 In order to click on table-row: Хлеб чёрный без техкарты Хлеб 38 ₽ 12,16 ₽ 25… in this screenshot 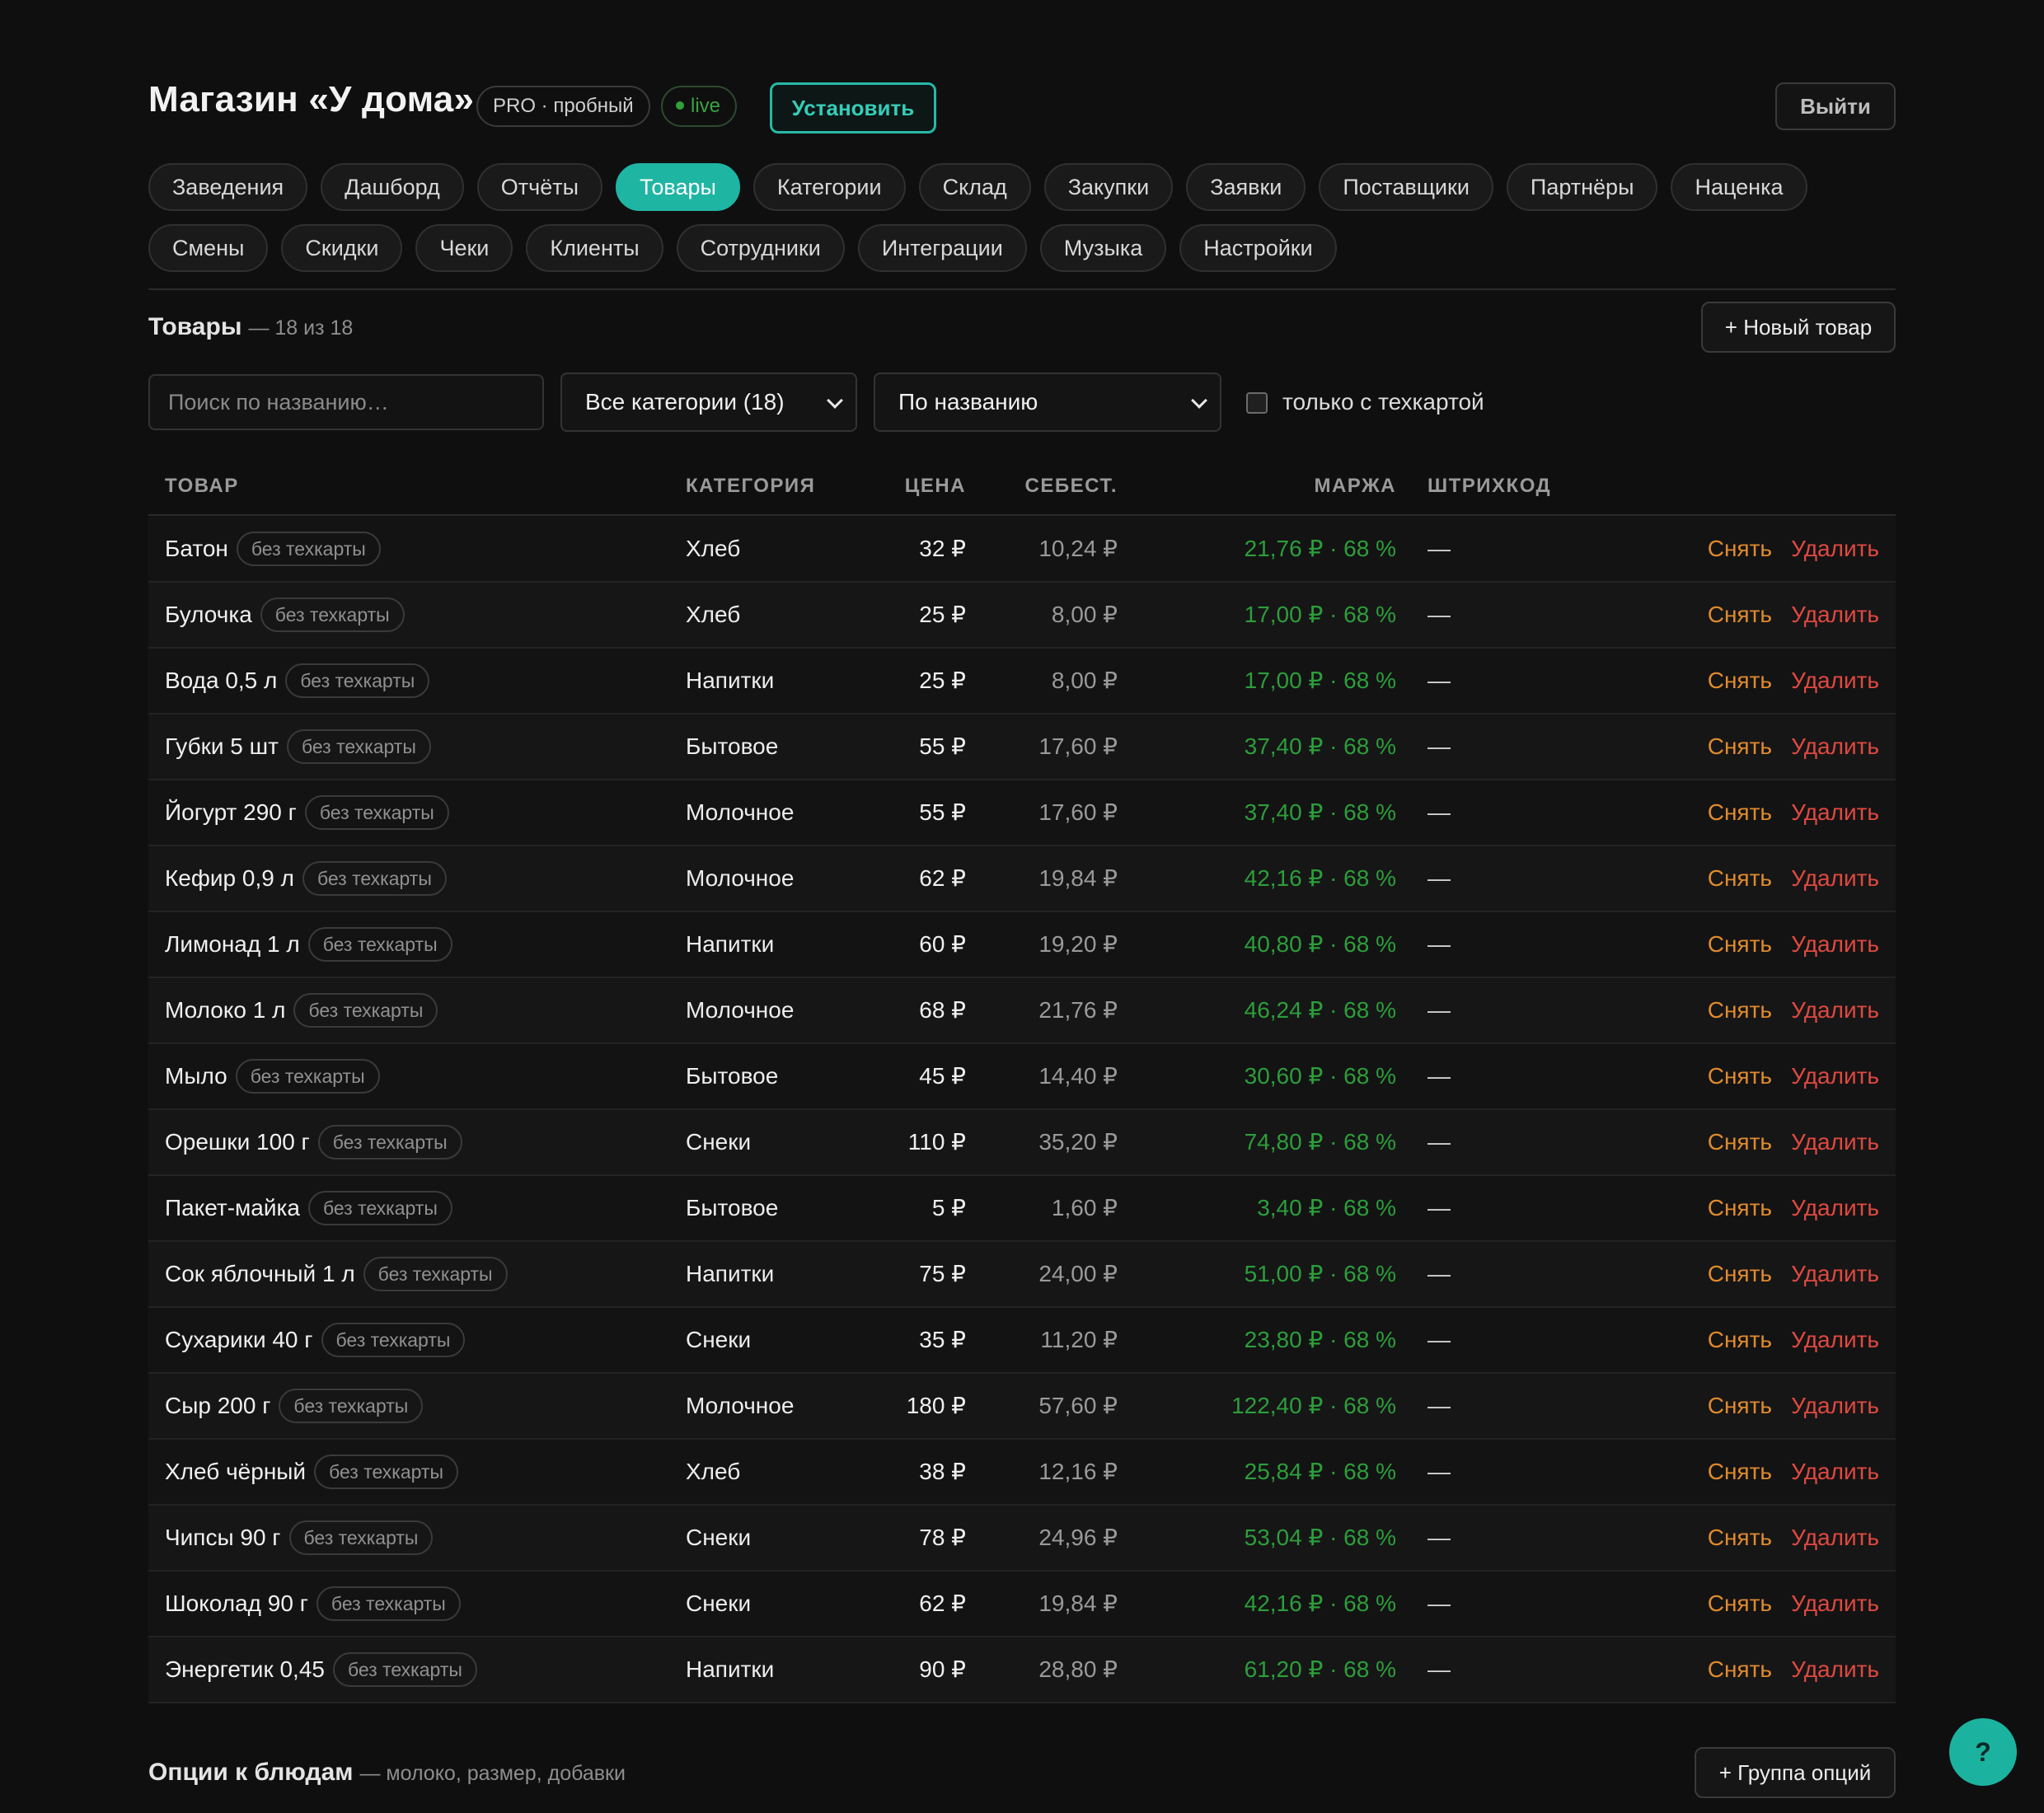, I will do `click(1022, 1473)`.